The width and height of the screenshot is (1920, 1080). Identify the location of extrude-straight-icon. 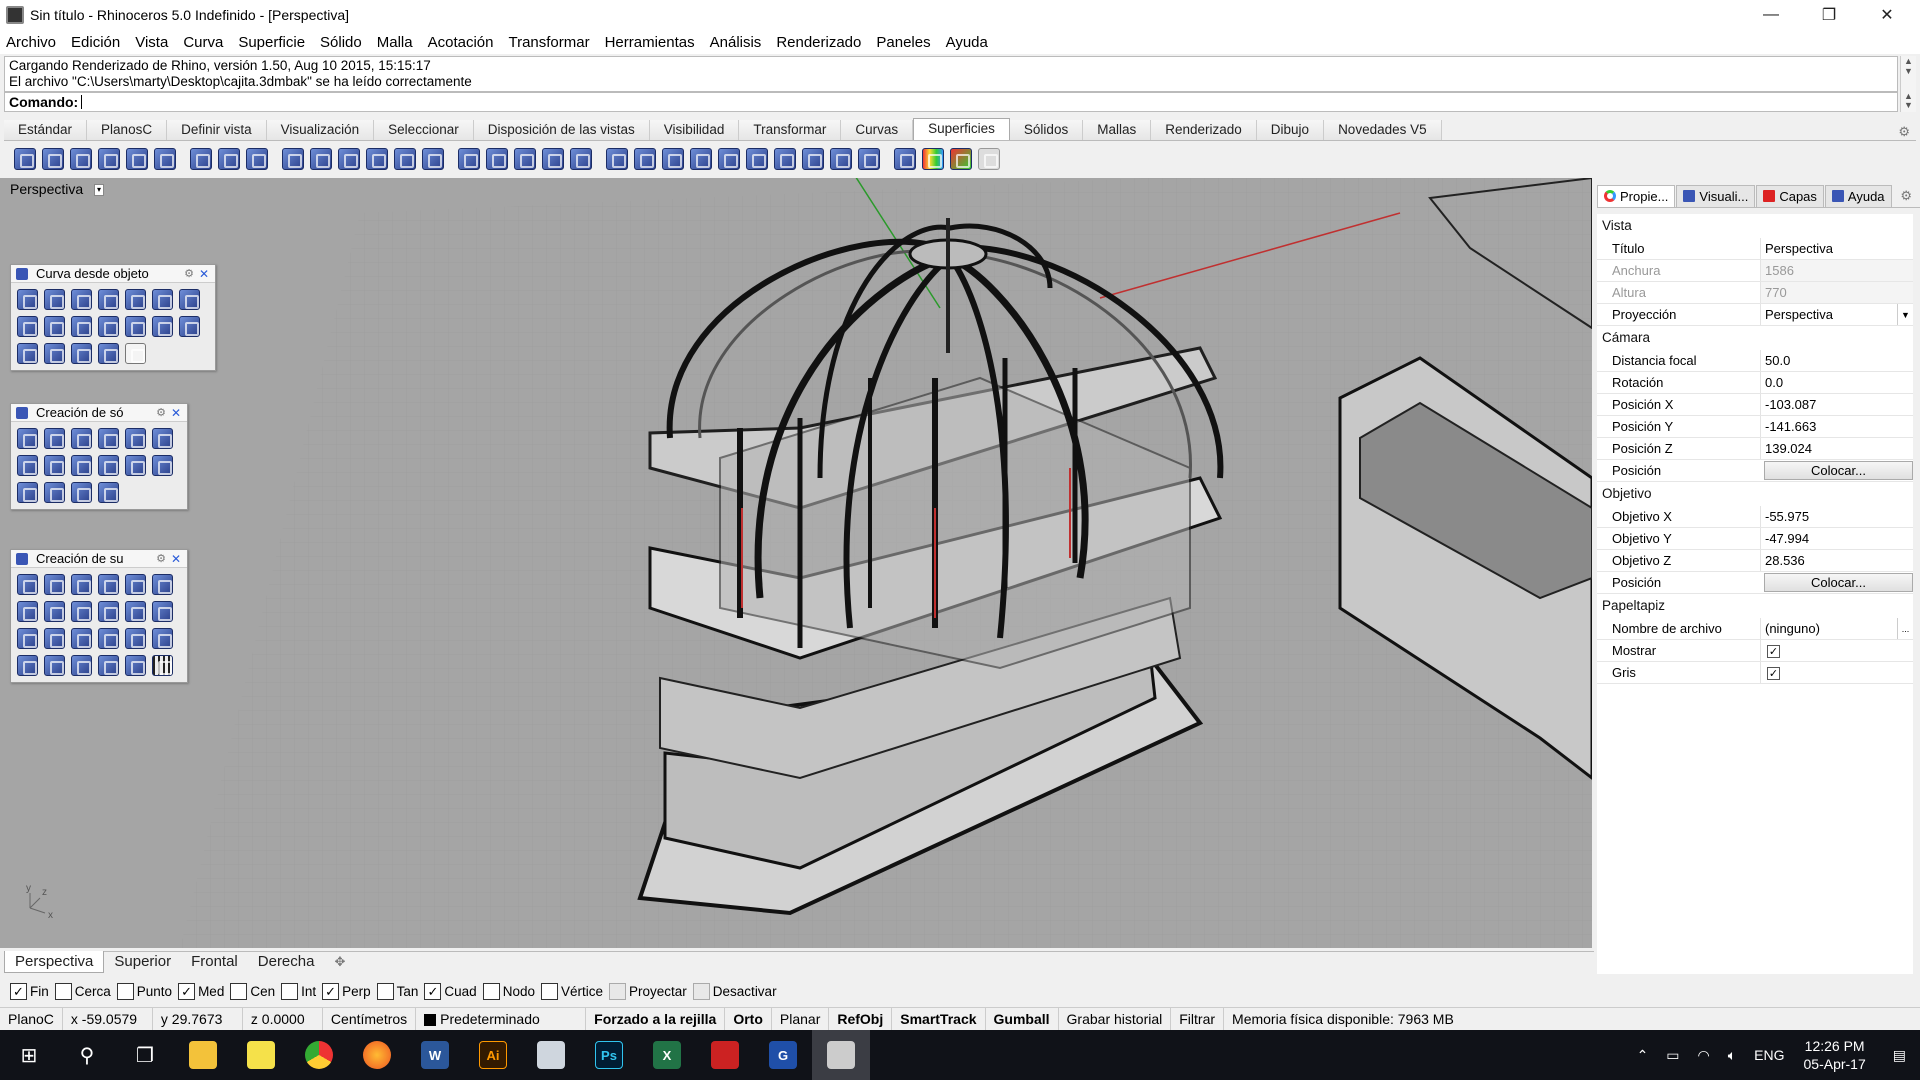
(81, 611).